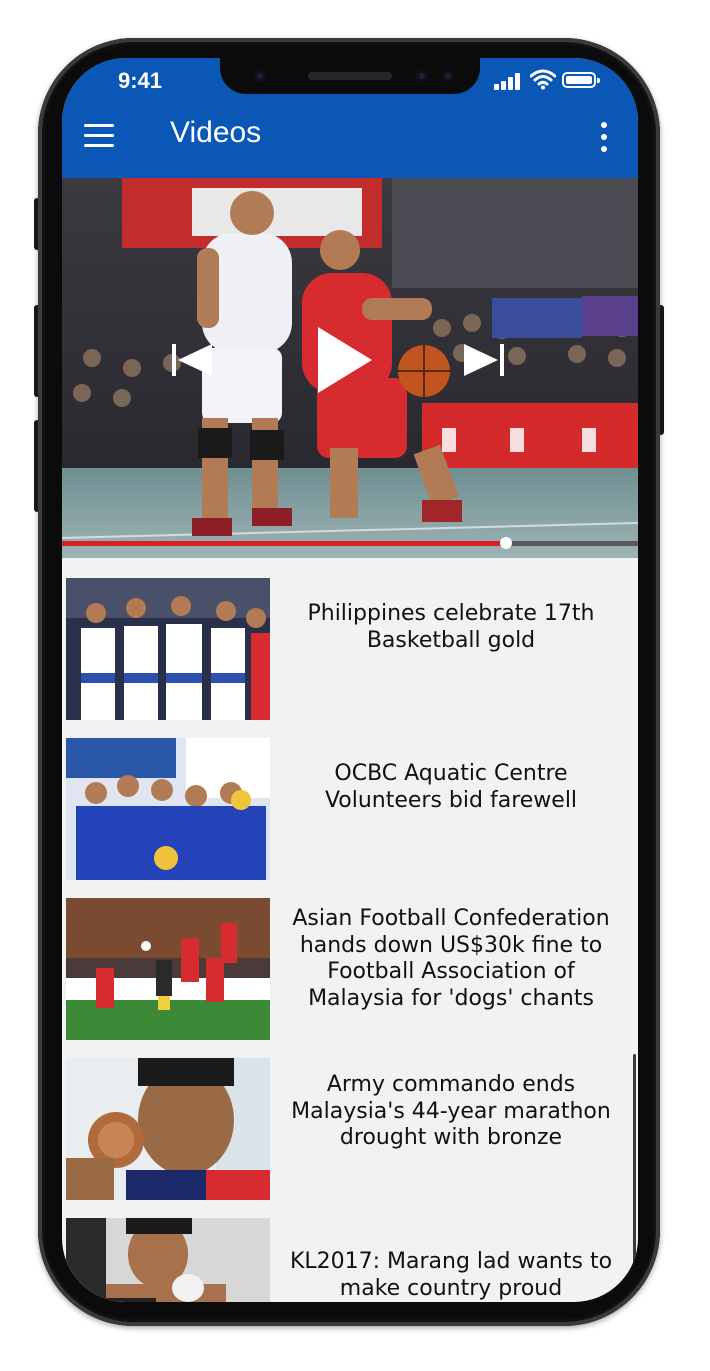  I want to click on notch, so click(350, 76).